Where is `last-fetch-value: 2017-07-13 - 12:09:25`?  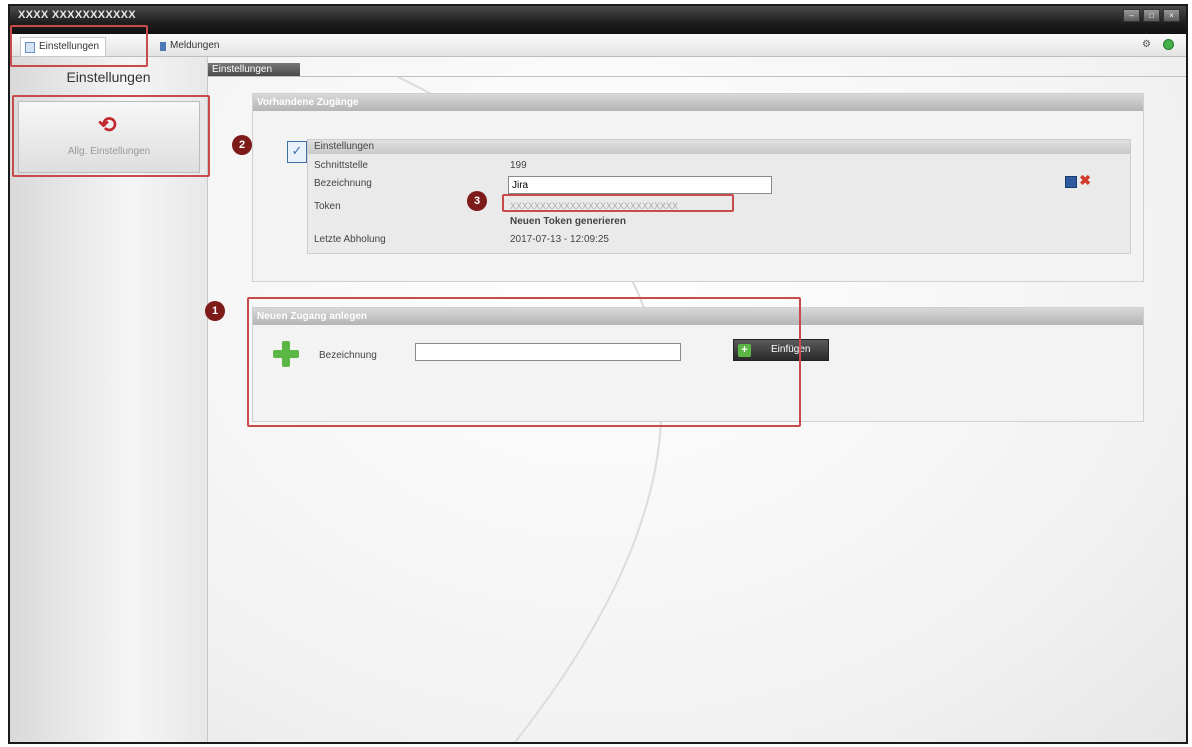 last-fetch-value: 2017-07-13 - 12:09:25 is located at coordinates (559, 239).